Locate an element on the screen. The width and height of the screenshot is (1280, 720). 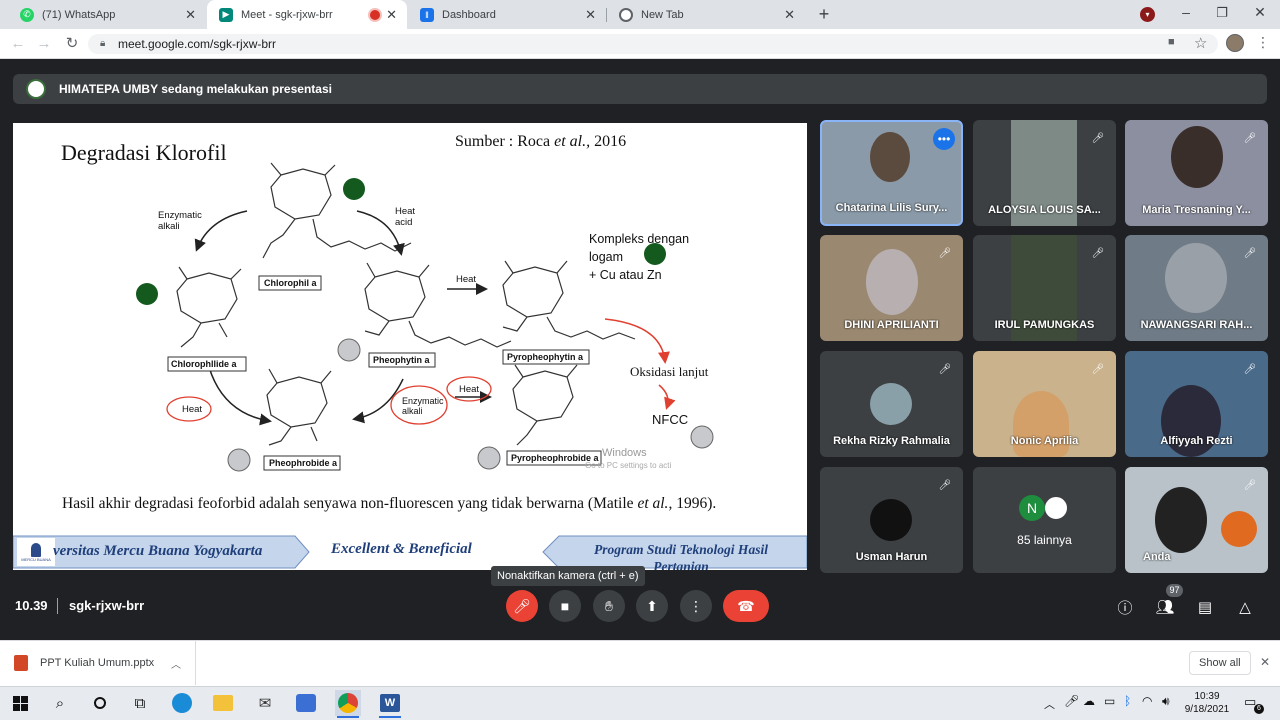
label-oksidasi: Oksidasi lanjut is located at coordinates (669, 371).